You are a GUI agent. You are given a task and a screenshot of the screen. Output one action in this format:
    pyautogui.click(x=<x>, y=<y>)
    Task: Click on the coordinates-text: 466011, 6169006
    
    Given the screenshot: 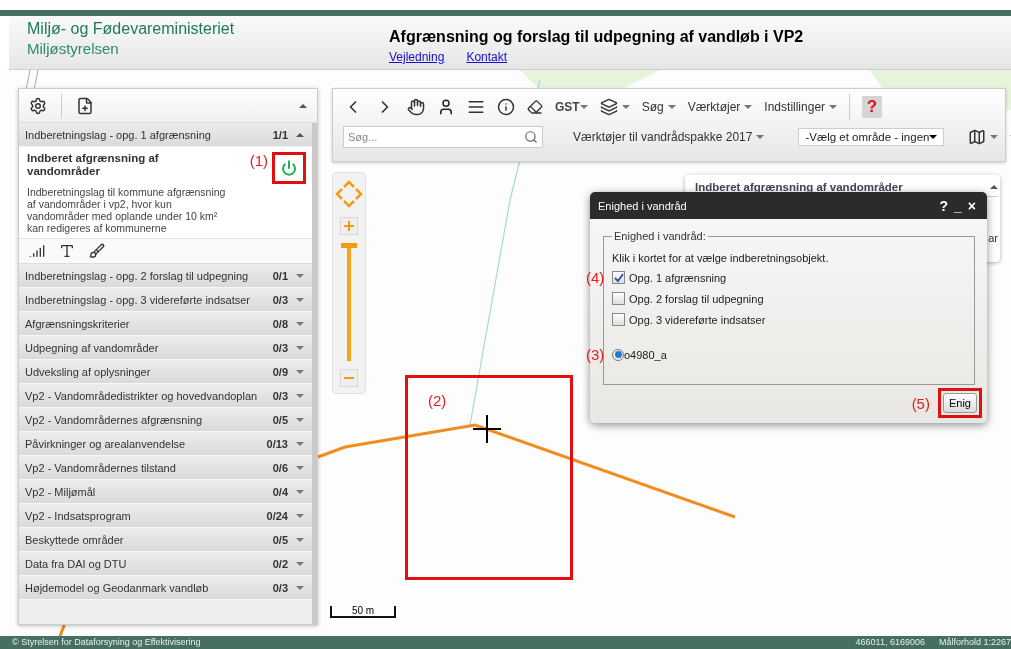 What is the action you would take?
    pyautogui.click(x=890, y=642)
    